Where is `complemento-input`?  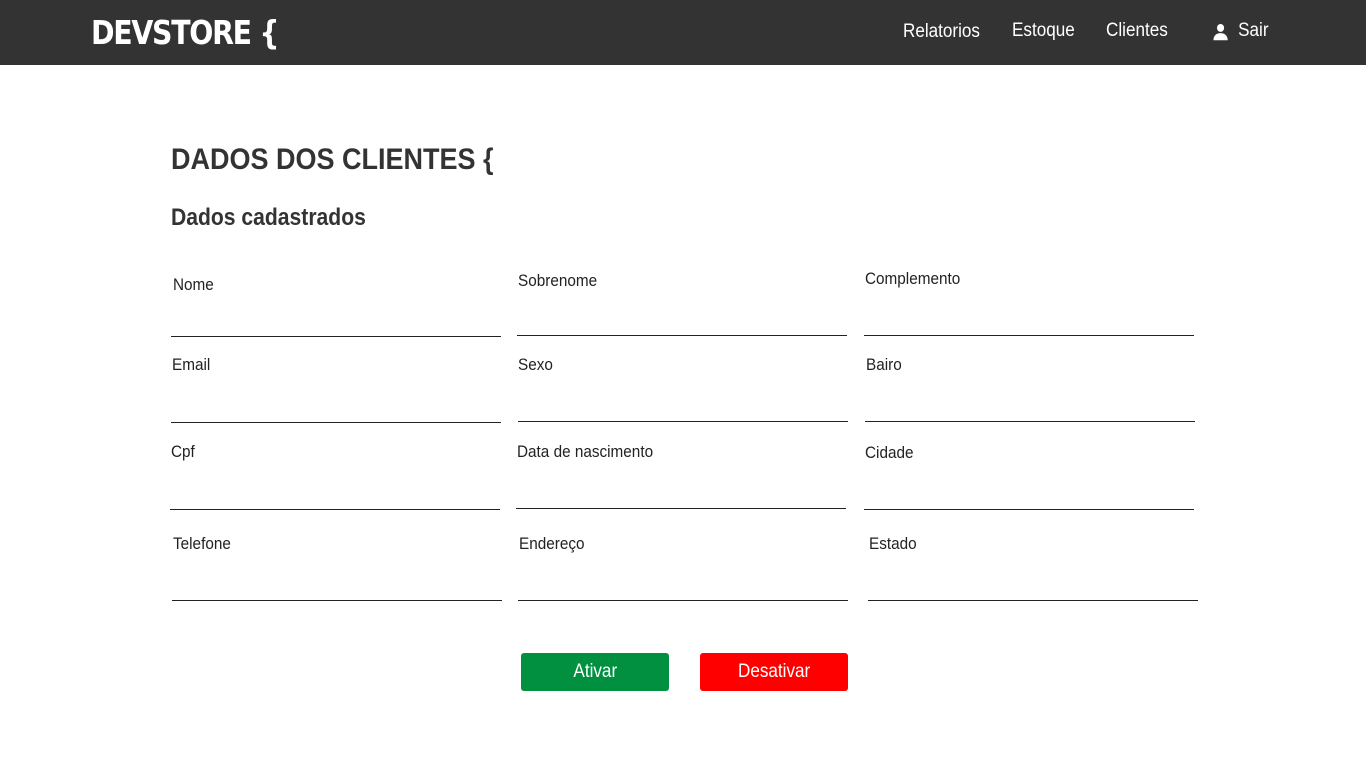 complemento-input is located at coordinates (1029, 321).